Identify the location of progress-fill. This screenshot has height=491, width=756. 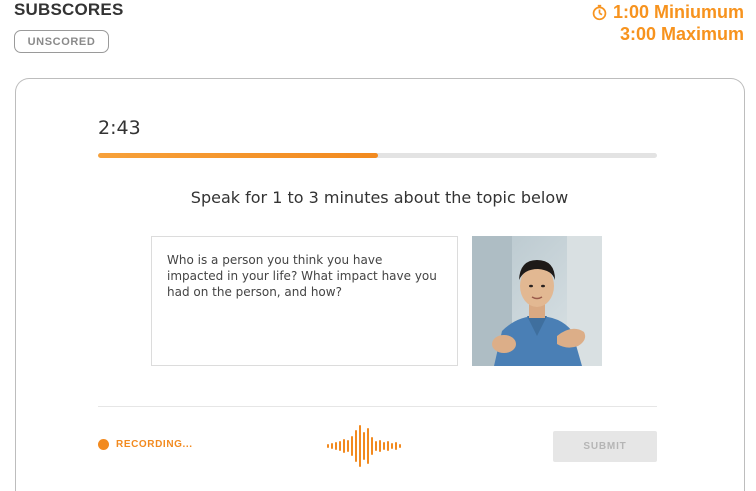
(238, 155).